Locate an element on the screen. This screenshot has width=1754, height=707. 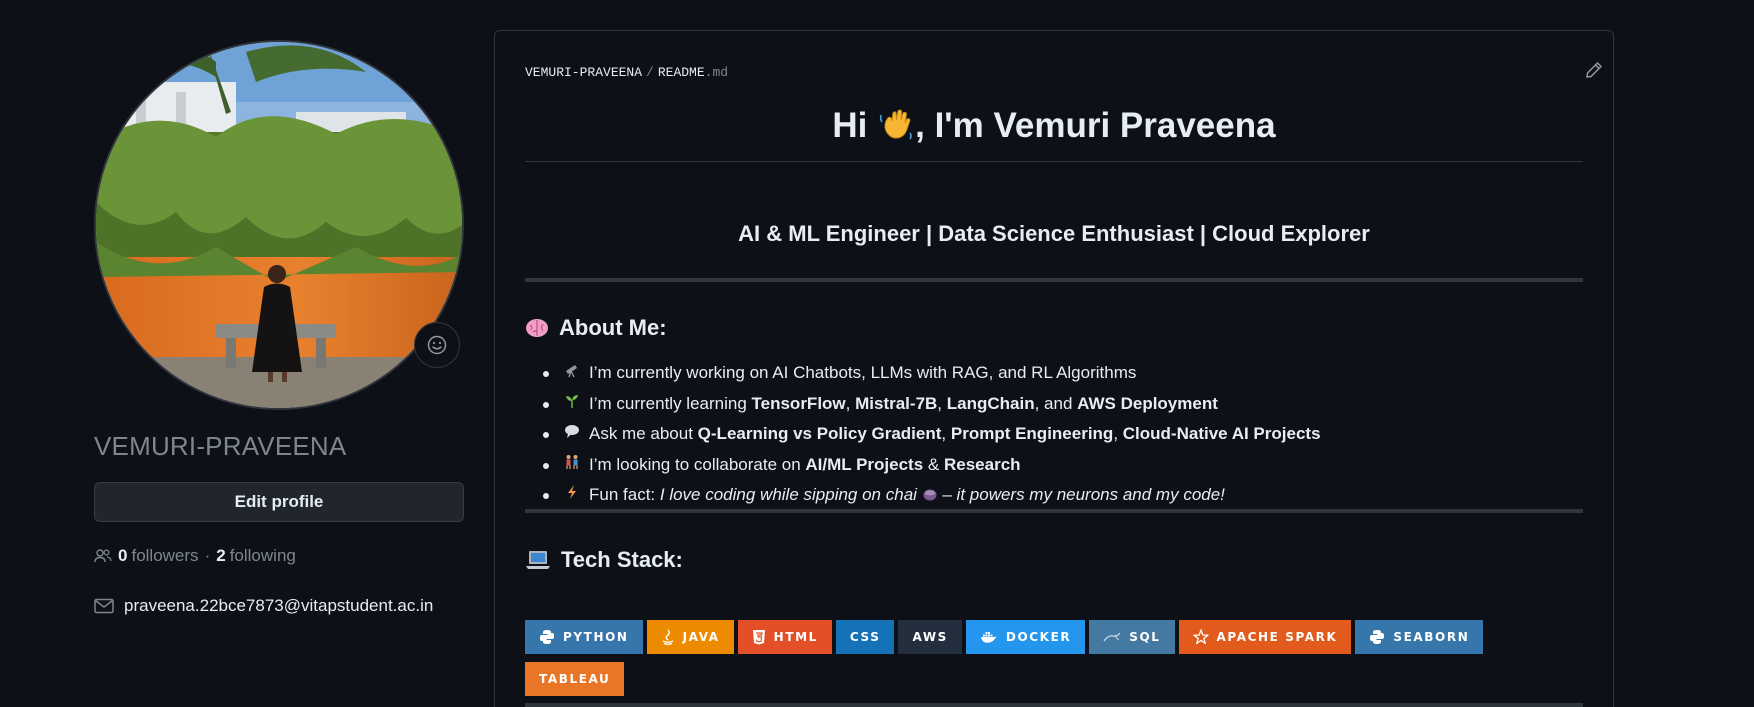
docker-icon is located at coordinates (989, 637).